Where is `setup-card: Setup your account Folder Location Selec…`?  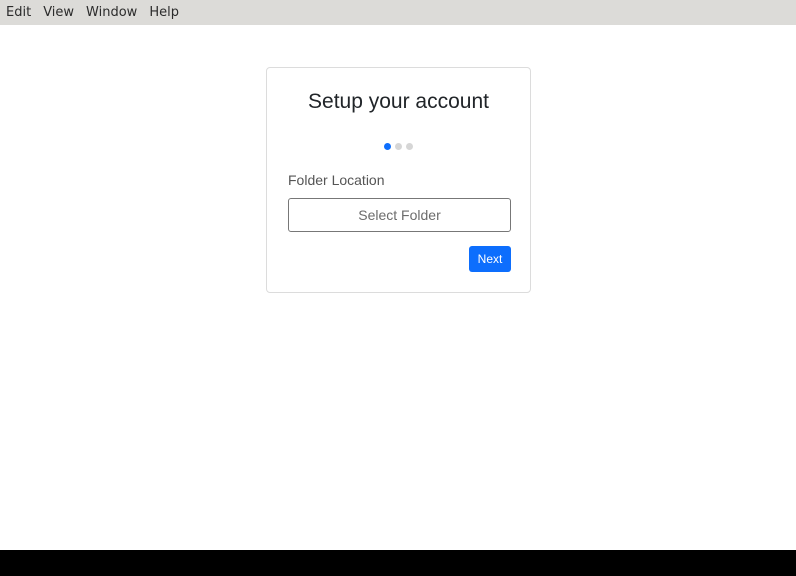
setup-card: Setup your account Folder Location Selec… is located at coordinates (398, 180).